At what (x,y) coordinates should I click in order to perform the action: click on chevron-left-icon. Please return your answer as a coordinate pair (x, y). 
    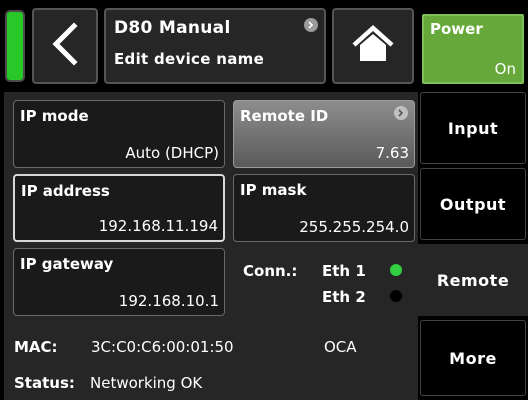
    Looking at the image, I should click on (65, 46).